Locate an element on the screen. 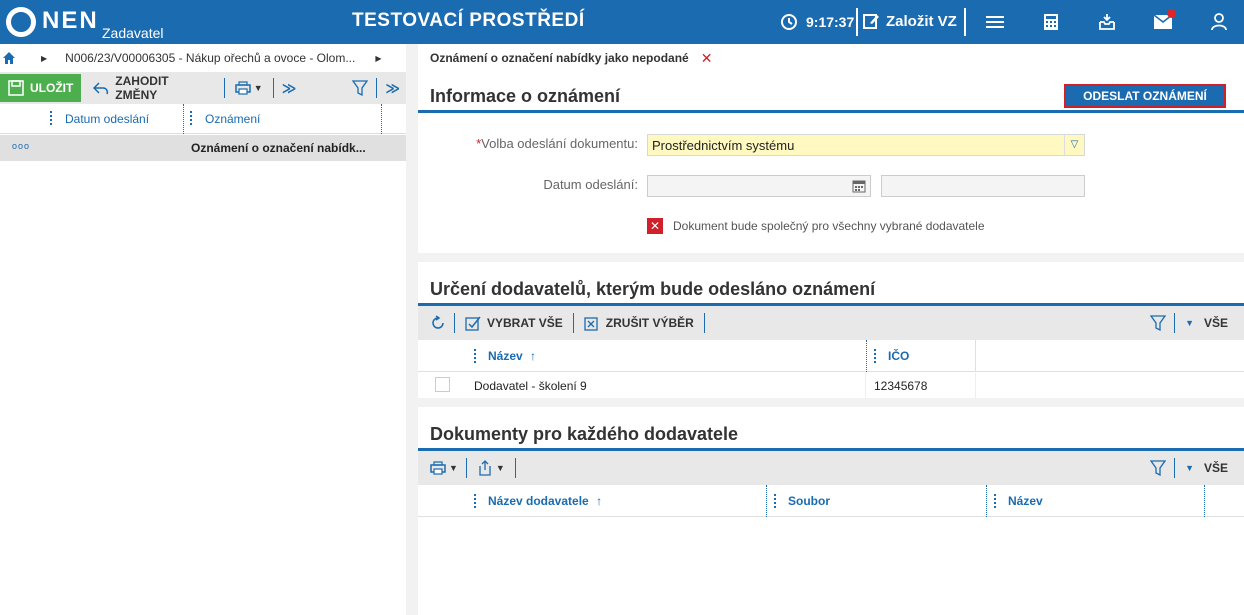 The image size is (1244, 615). cell-divider is located at coordinates (975, 385).